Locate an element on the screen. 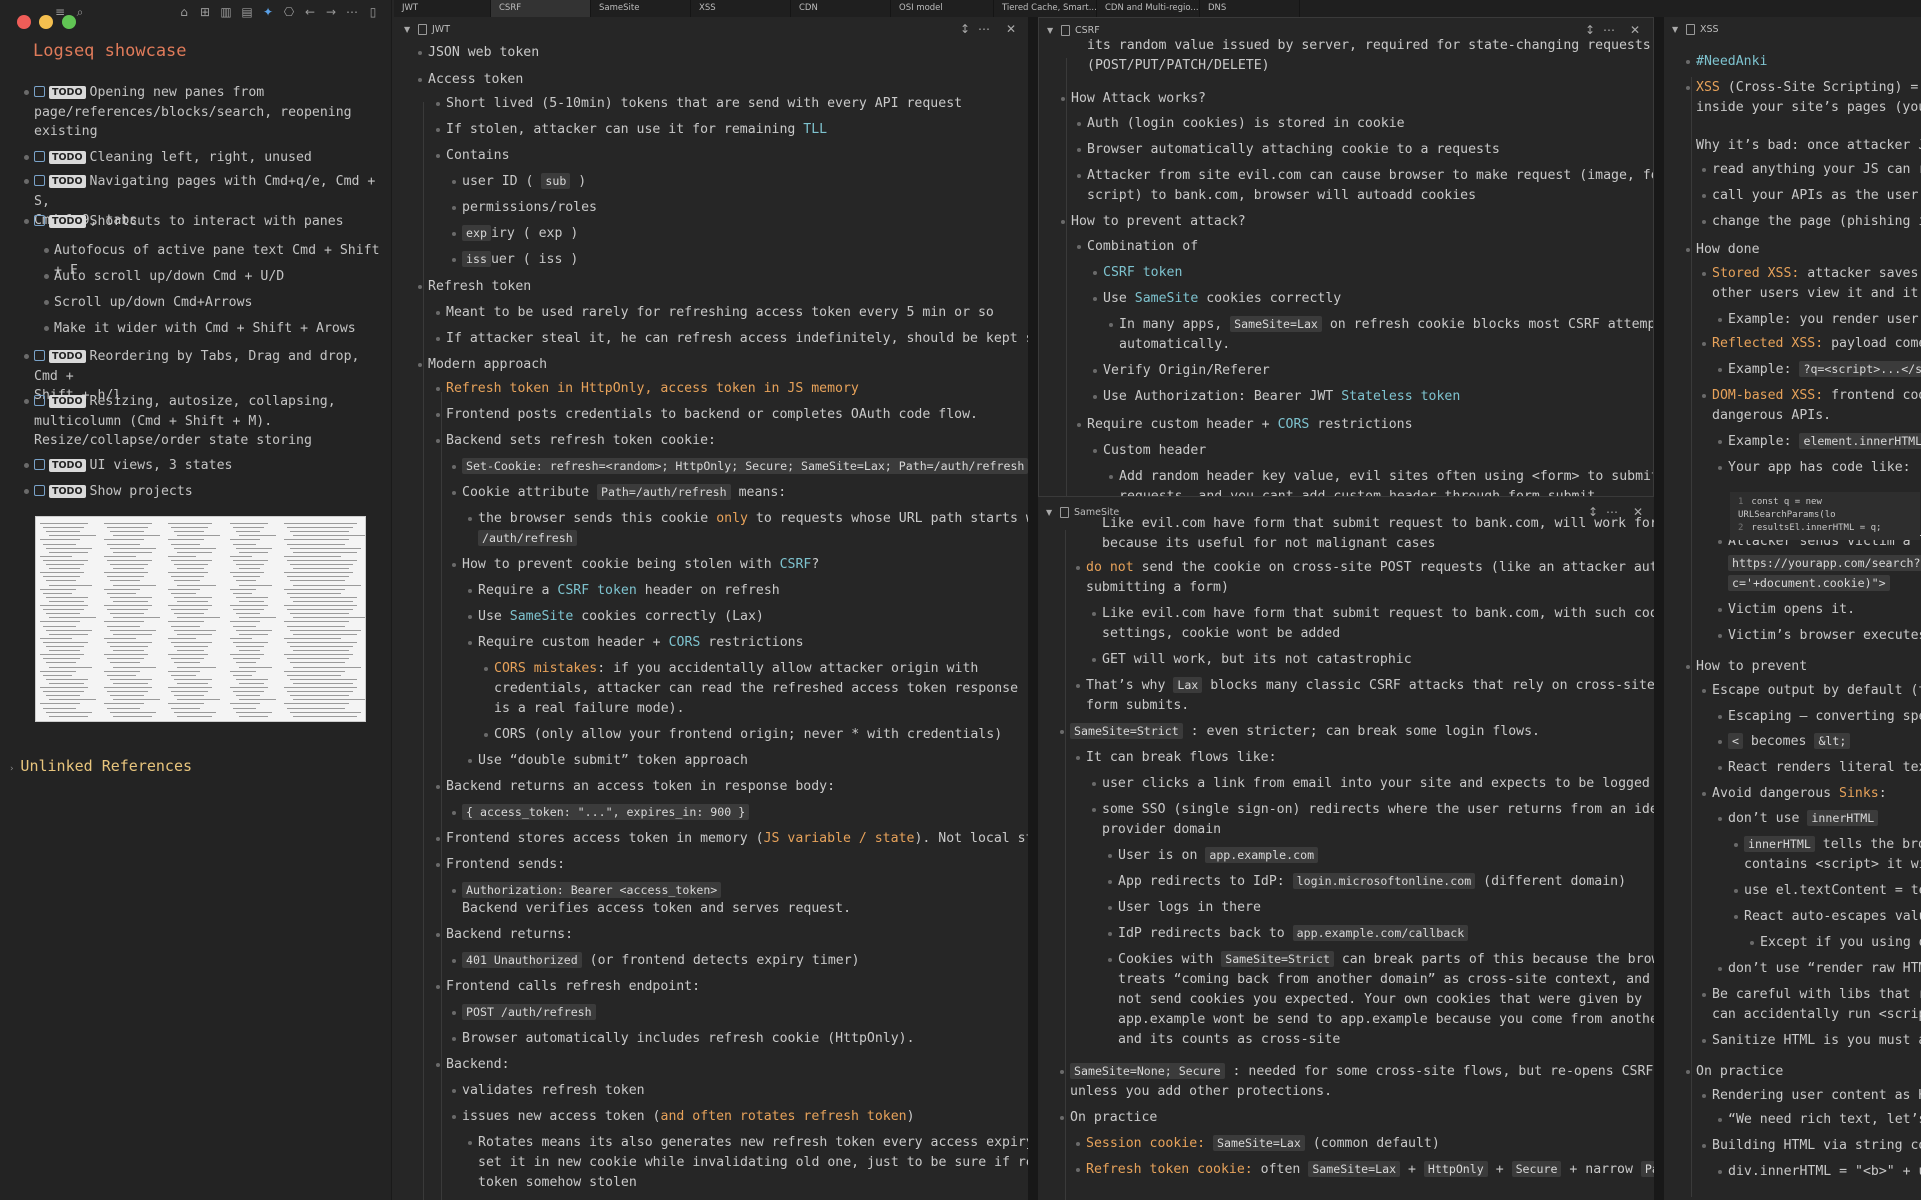 This screenshot has width=1921, height=1200. block-text: submitting a form) is located at coordinates (1157, 587).